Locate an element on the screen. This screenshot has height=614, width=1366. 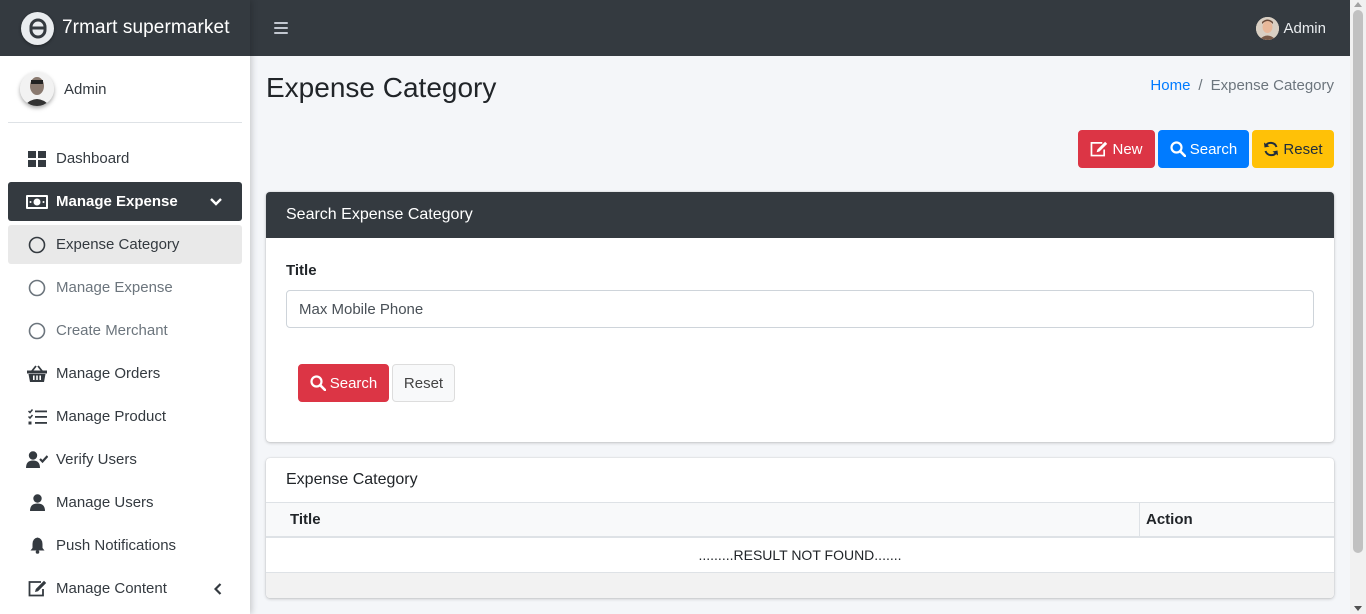
sync-icon is located at coordinates (1271, 149).